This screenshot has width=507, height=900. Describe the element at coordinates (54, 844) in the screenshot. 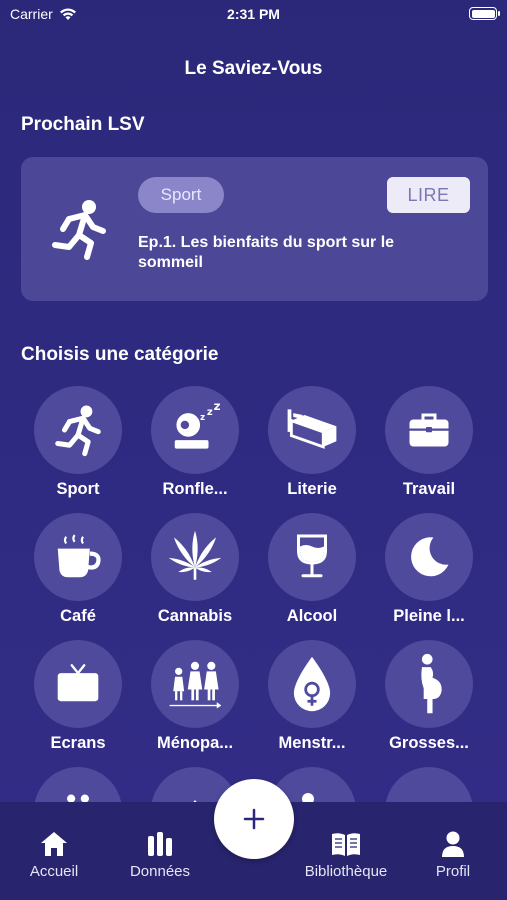

I see `home-icon` at that location.